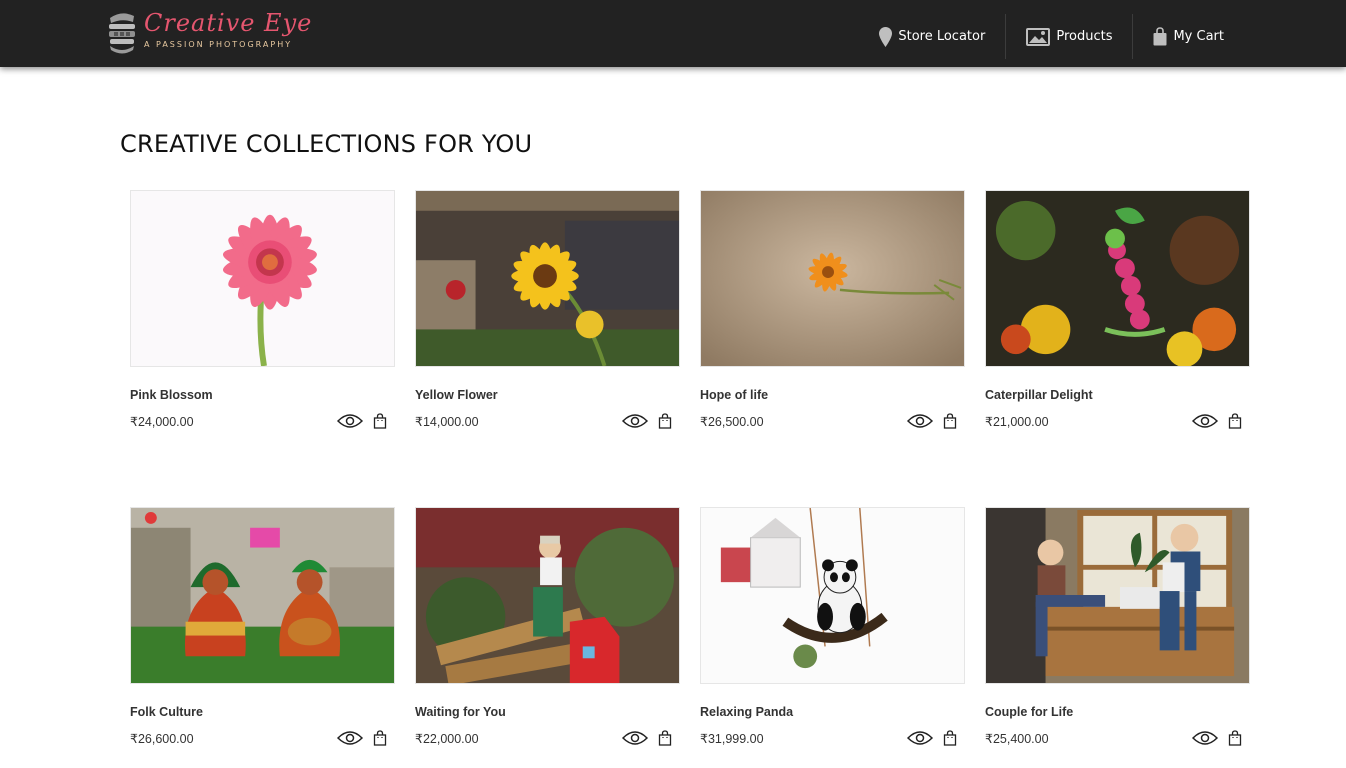 The height and width of the screenshot is (768, 1346). I want to click on product-card: Pink Blossom ₹24,000.00, so click(262, 309).